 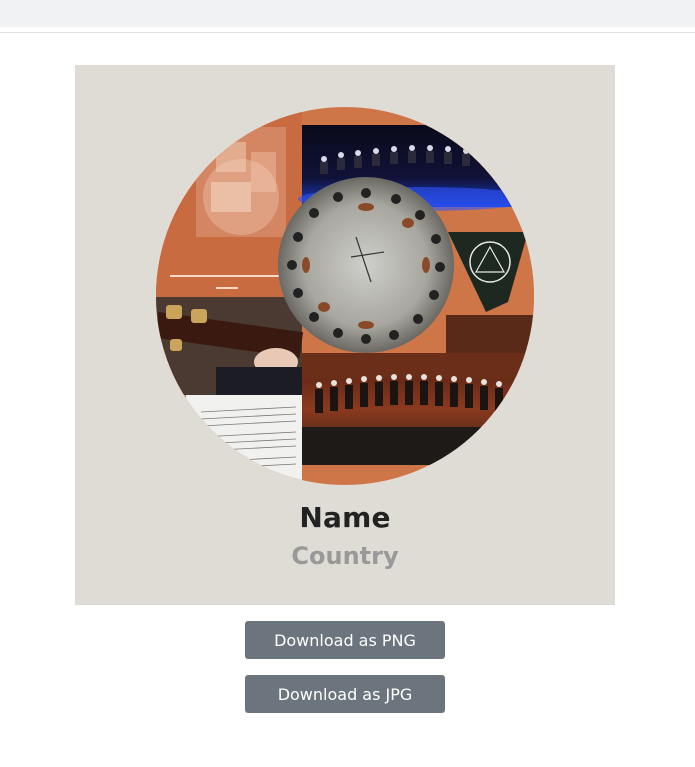 What do you see at coordinates (366, 265) in the screenshot?
I see `guitar-circle-tile` at bounding box center [366, 265].